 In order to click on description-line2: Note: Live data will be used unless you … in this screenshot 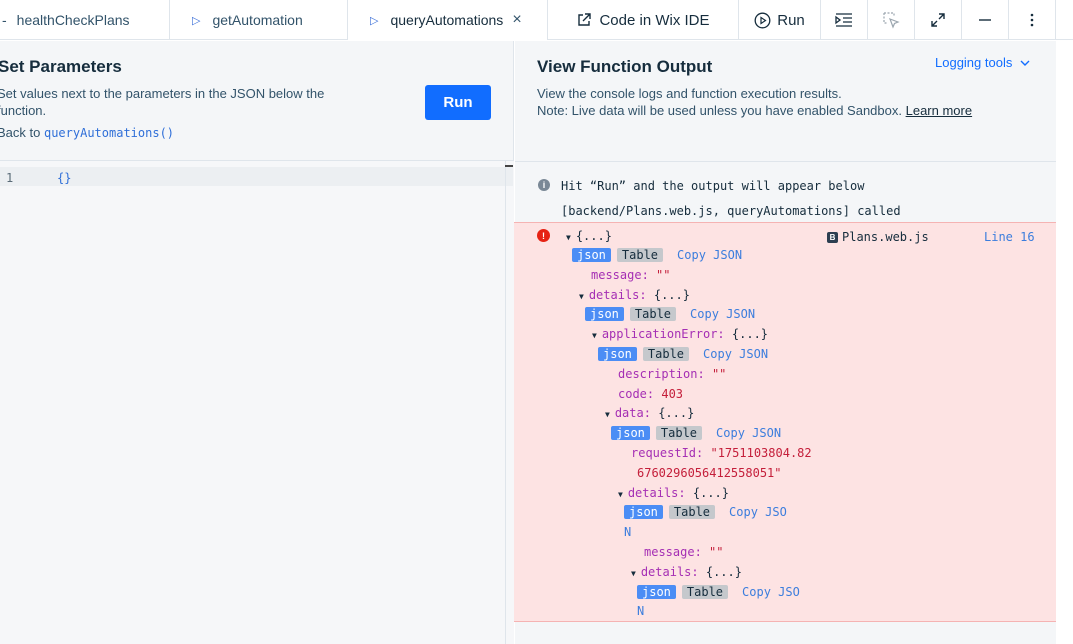, I will do `click(754, 110)`.